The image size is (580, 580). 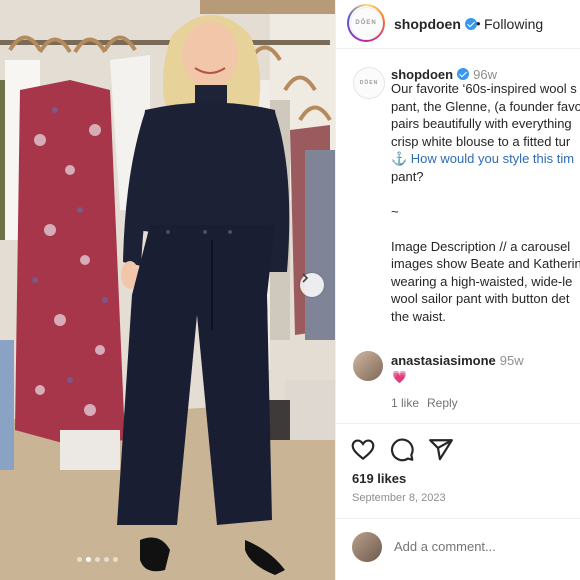 What do you see at coordinates (379, 478) in the screenshot?
I see `likes-count: 619 likes` at bounding box center [379, 478].